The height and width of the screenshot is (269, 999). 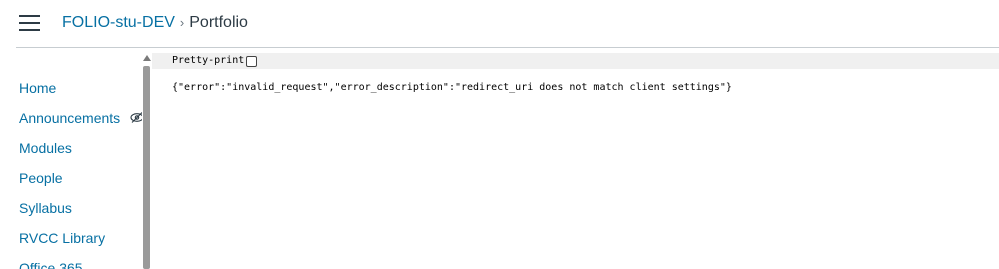 What do you see at coordinates (147, 58) in the screenshot?
I see `scroll-up-arrow-icon` at bounding box center [147, 58].